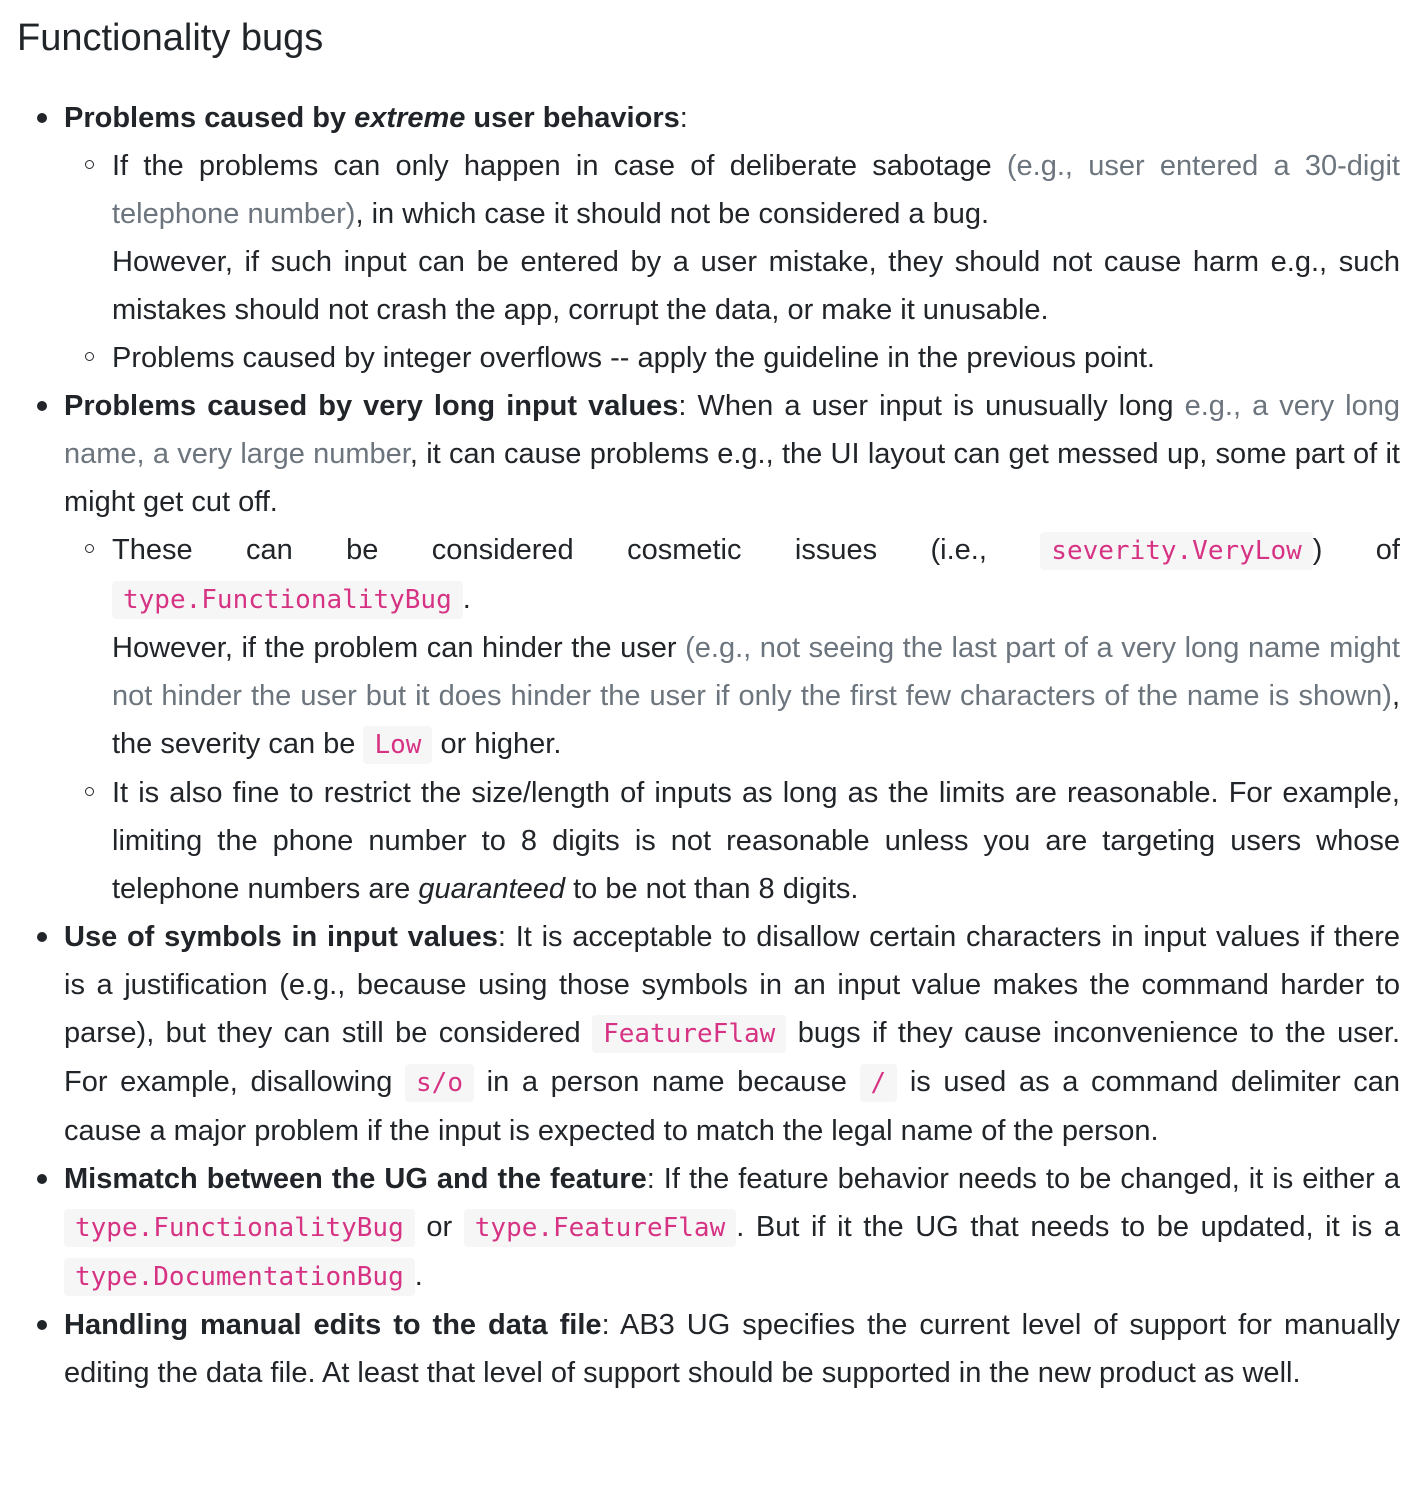 Image resolution: width=1424 pixels, height=1492 pixels. Describe the element at coordinates (600, 1228) in the screenshot. I see `inline-code: type.FeatureFlaw` at that location.